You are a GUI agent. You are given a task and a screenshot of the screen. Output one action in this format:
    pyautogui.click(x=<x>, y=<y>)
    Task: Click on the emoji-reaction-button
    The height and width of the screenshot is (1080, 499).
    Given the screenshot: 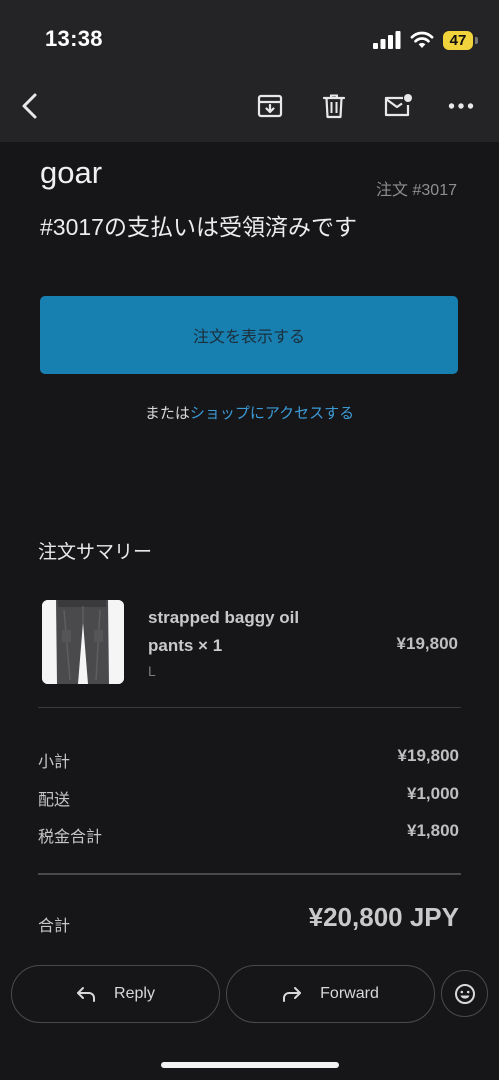 What is the action you would take?
    pyautogui.click(x=464, y=993)
    